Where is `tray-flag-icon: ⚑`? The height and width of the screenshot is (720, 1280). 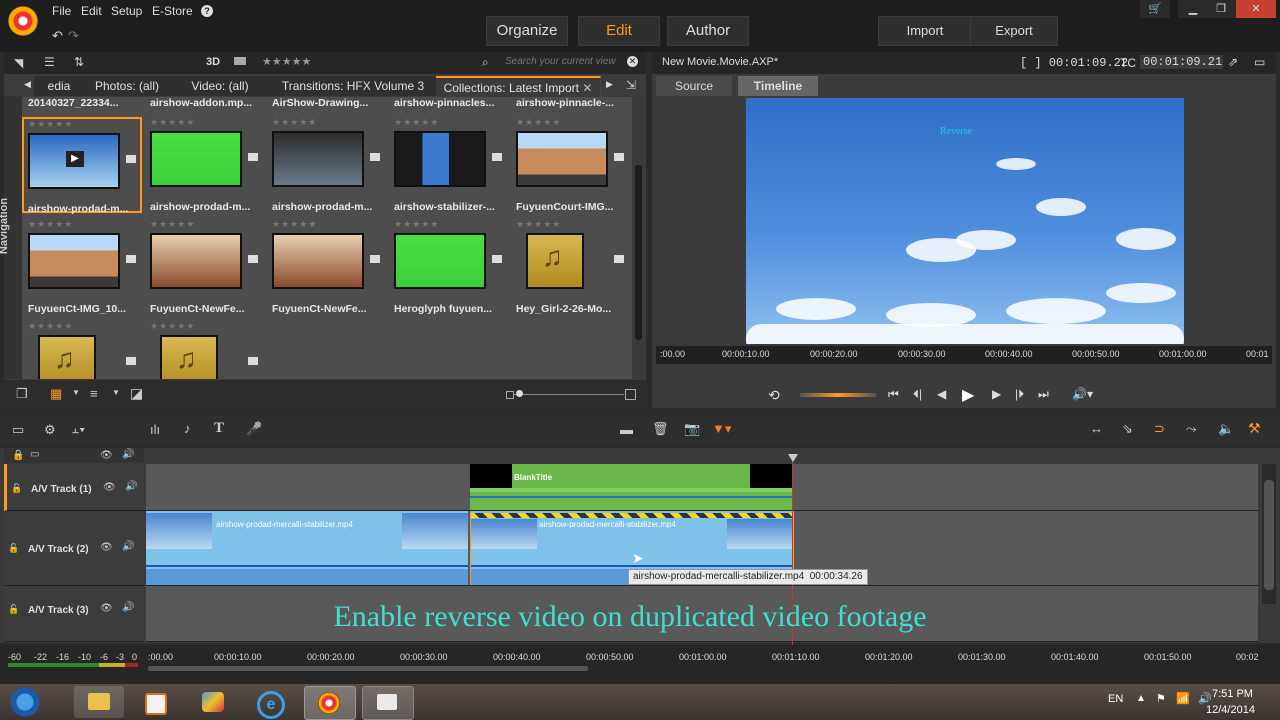 tray-flag-icon: ⚑ is located at coordinates (1161, 698).